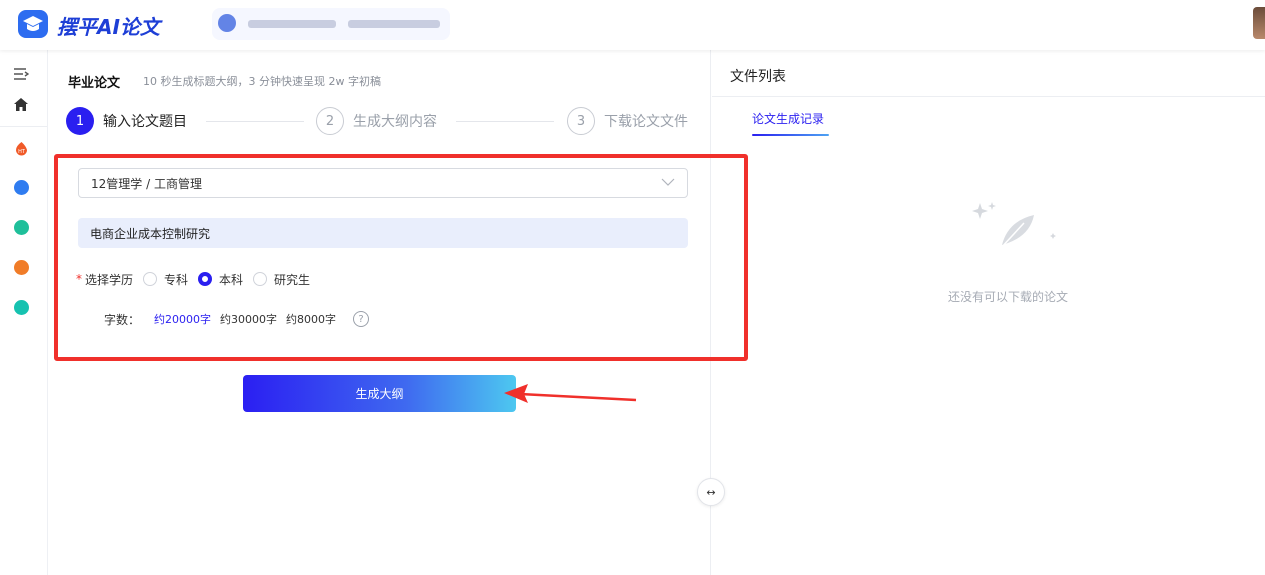 The image size is (1265, 575). I want to click on radio-label: 本科, so click(231, 279).